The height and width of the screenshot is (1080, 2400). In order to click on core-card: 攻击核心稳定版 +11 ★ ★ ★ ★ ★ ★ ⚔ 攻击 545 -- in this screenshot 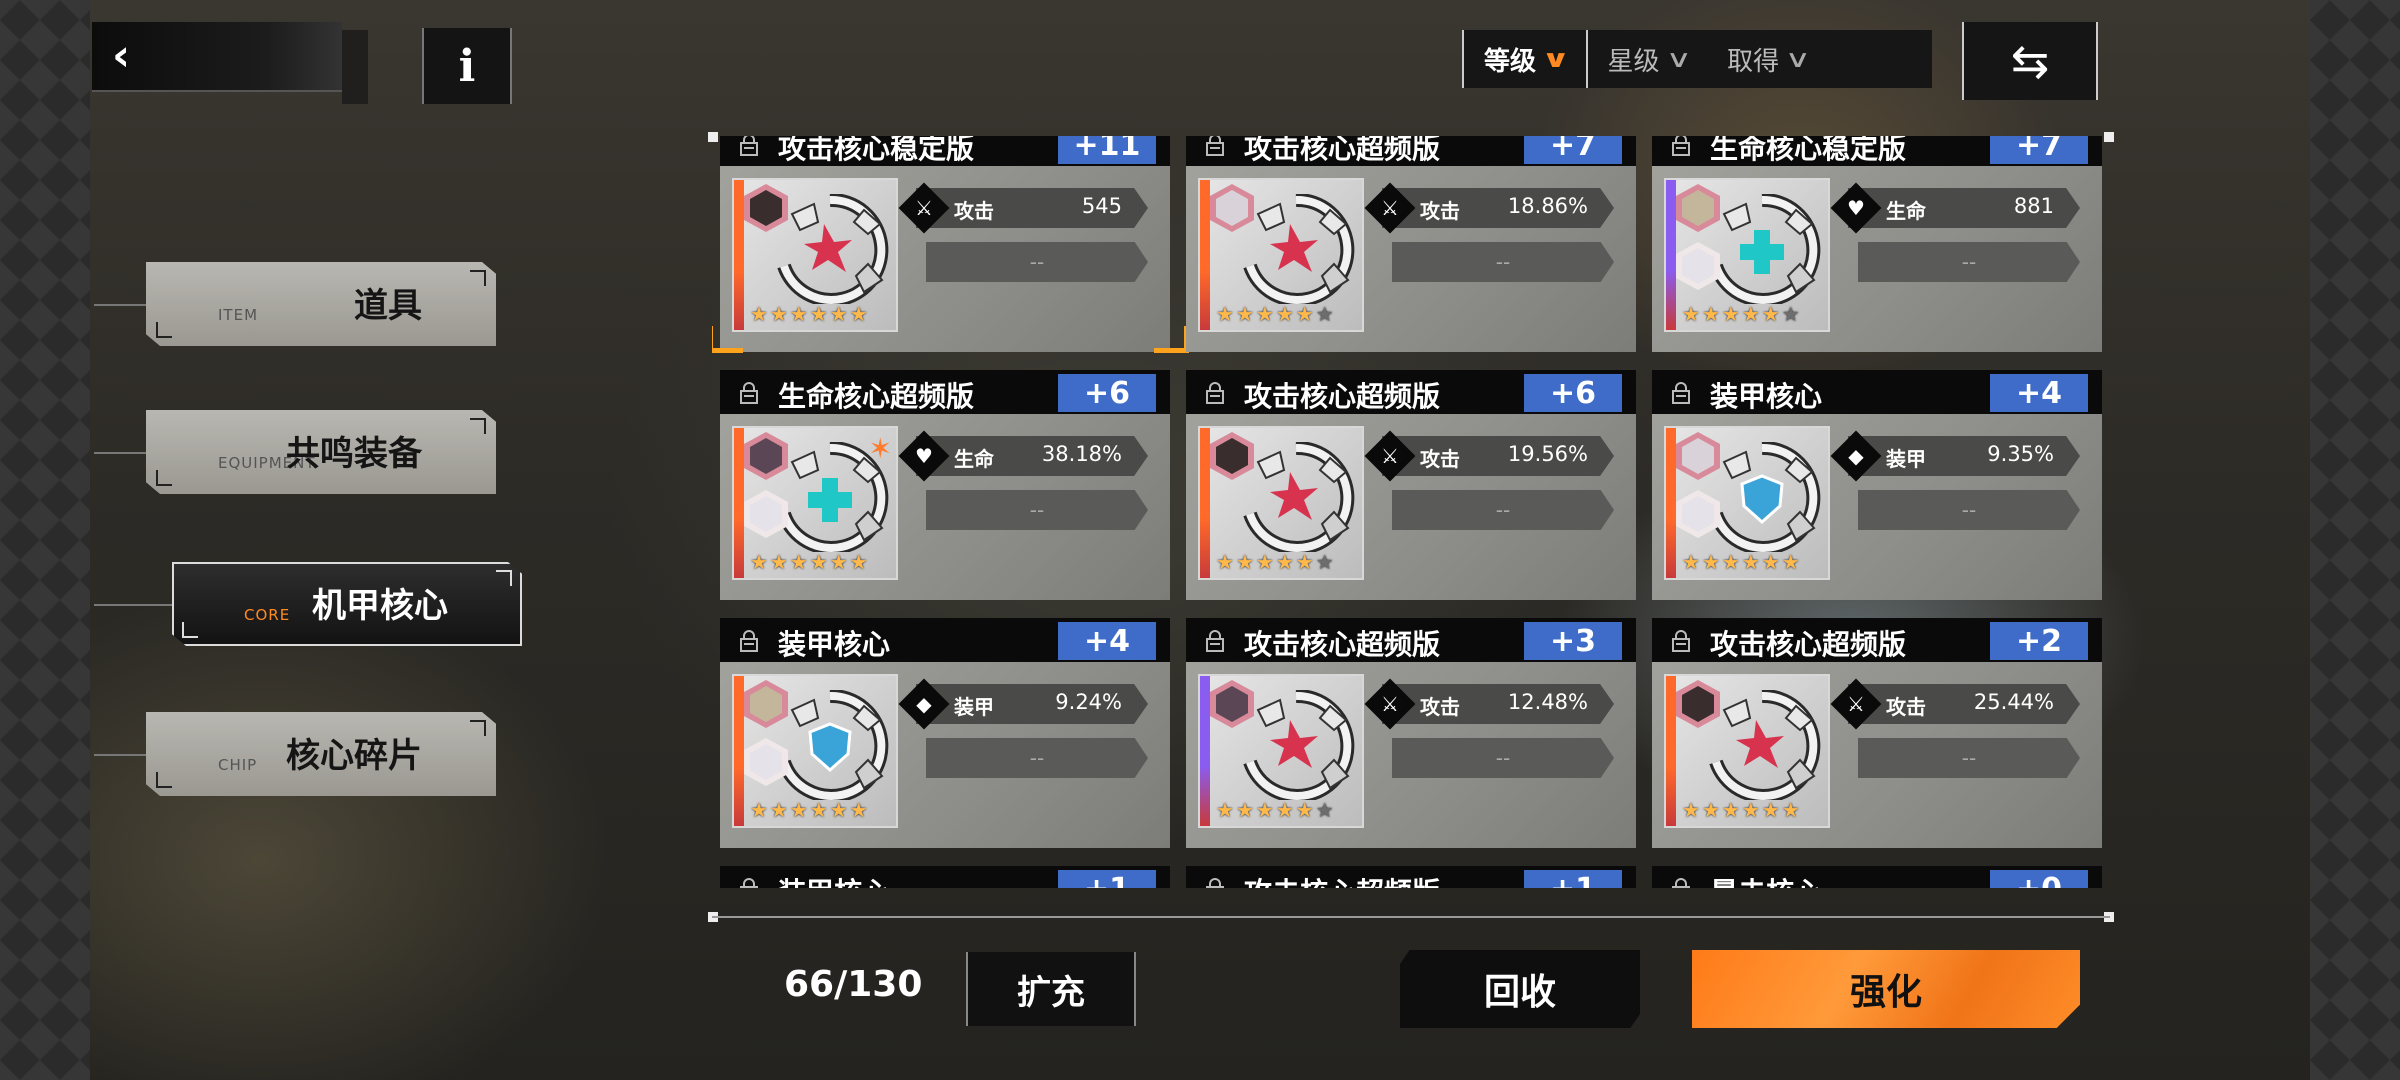, I will do `click(945, 244)`.